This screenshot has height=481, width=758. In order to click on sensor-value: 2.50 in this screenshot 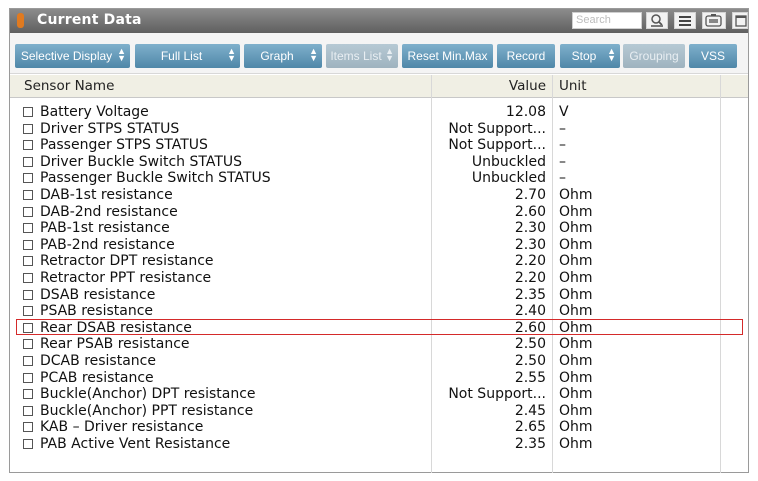, I will do `click(530, 344)`.